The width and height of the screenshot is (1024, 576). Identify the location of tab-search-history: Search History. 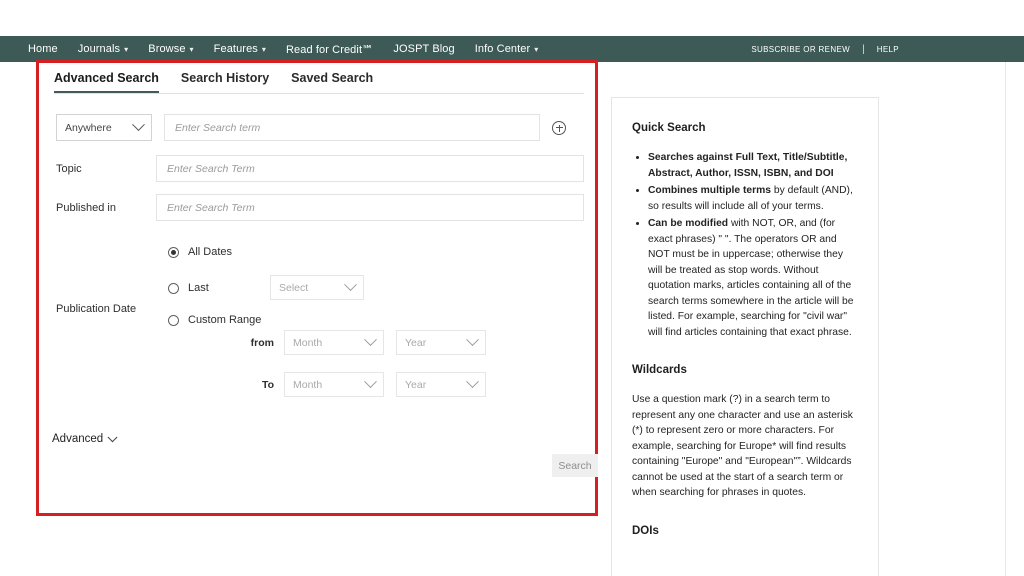
(225, 82).